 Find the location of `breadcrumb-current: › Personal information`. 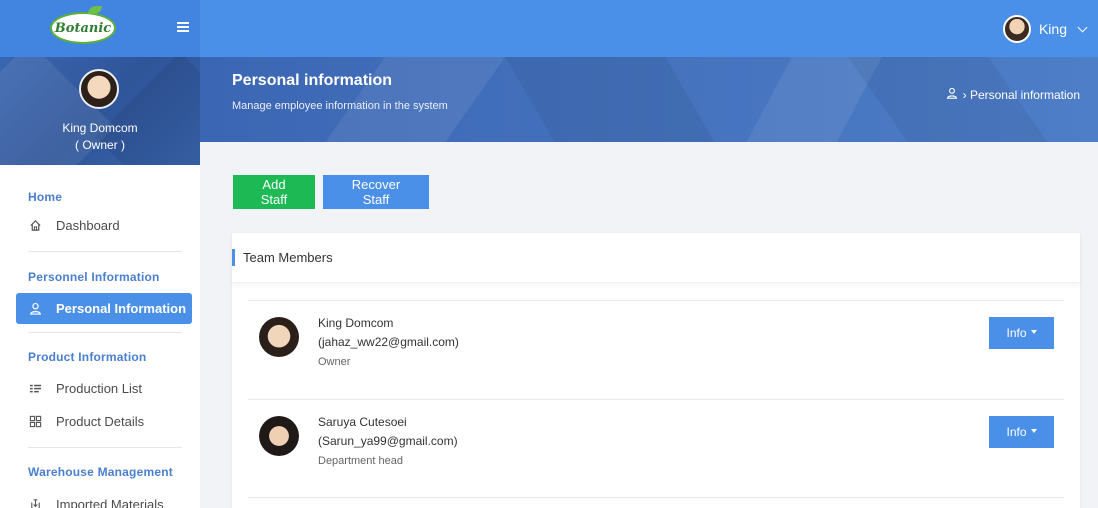

breadcrumb-current: › Personal information is located at coordinates (1021, 95).